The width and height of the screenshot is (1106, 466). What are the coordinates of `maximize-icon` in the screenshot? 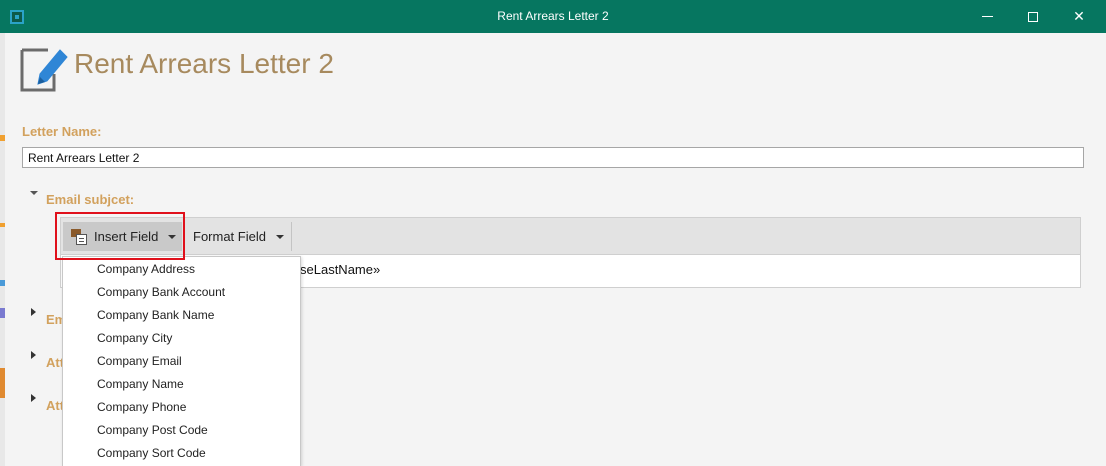 It's located at (1033, 16).